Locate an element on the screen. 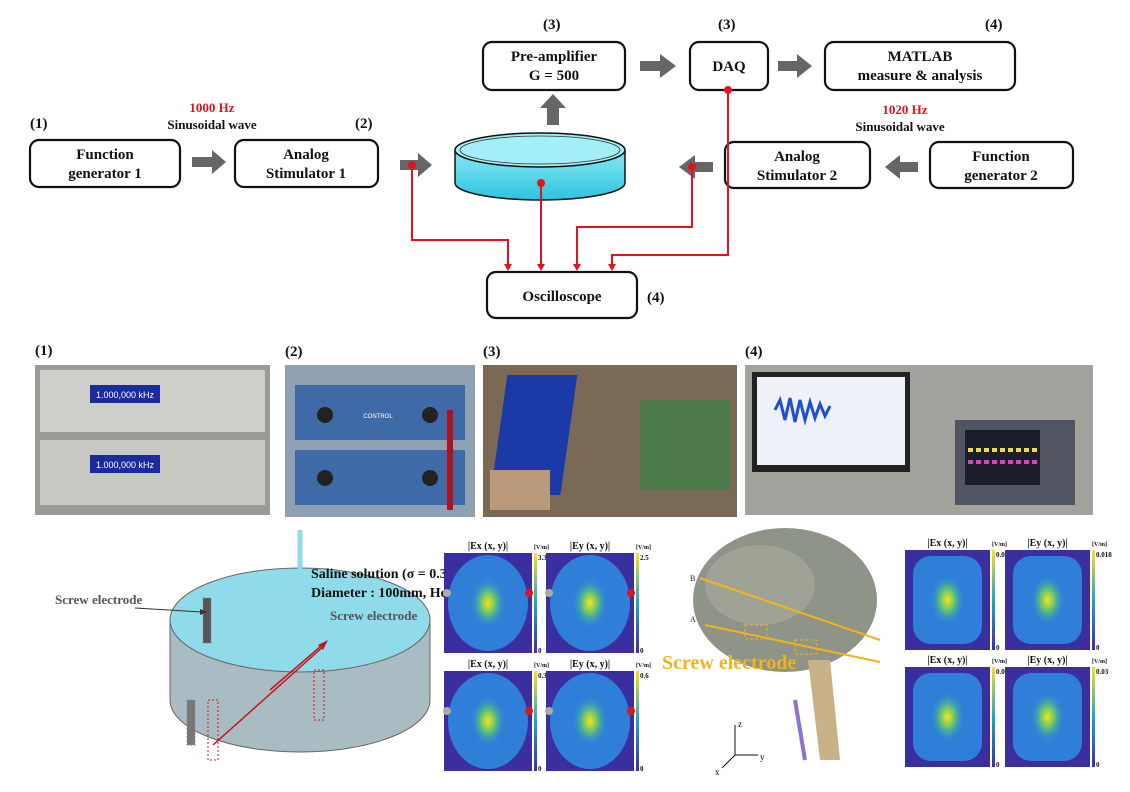 The width and height of the screenshot is (1130, 792). box-label: Stimulator 2 is located at coordinates (797, 176).